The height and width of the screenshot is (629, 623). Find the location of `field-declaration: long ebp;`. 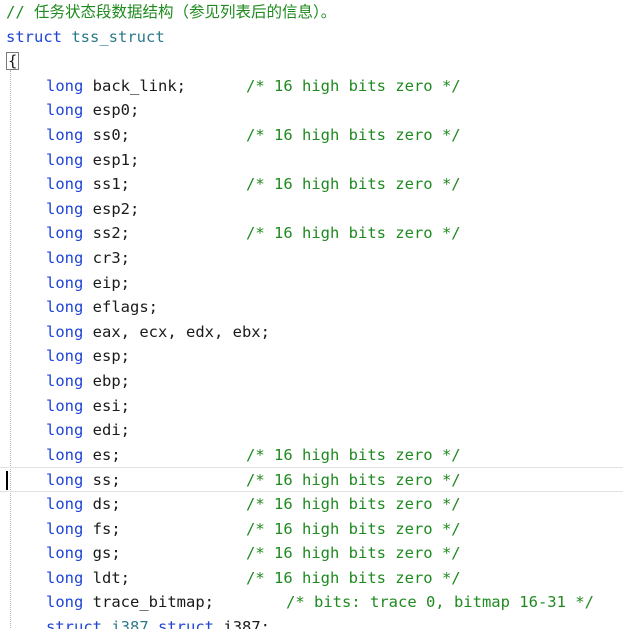

field-declaration: long ebp; is located at coordinates (88, 381).